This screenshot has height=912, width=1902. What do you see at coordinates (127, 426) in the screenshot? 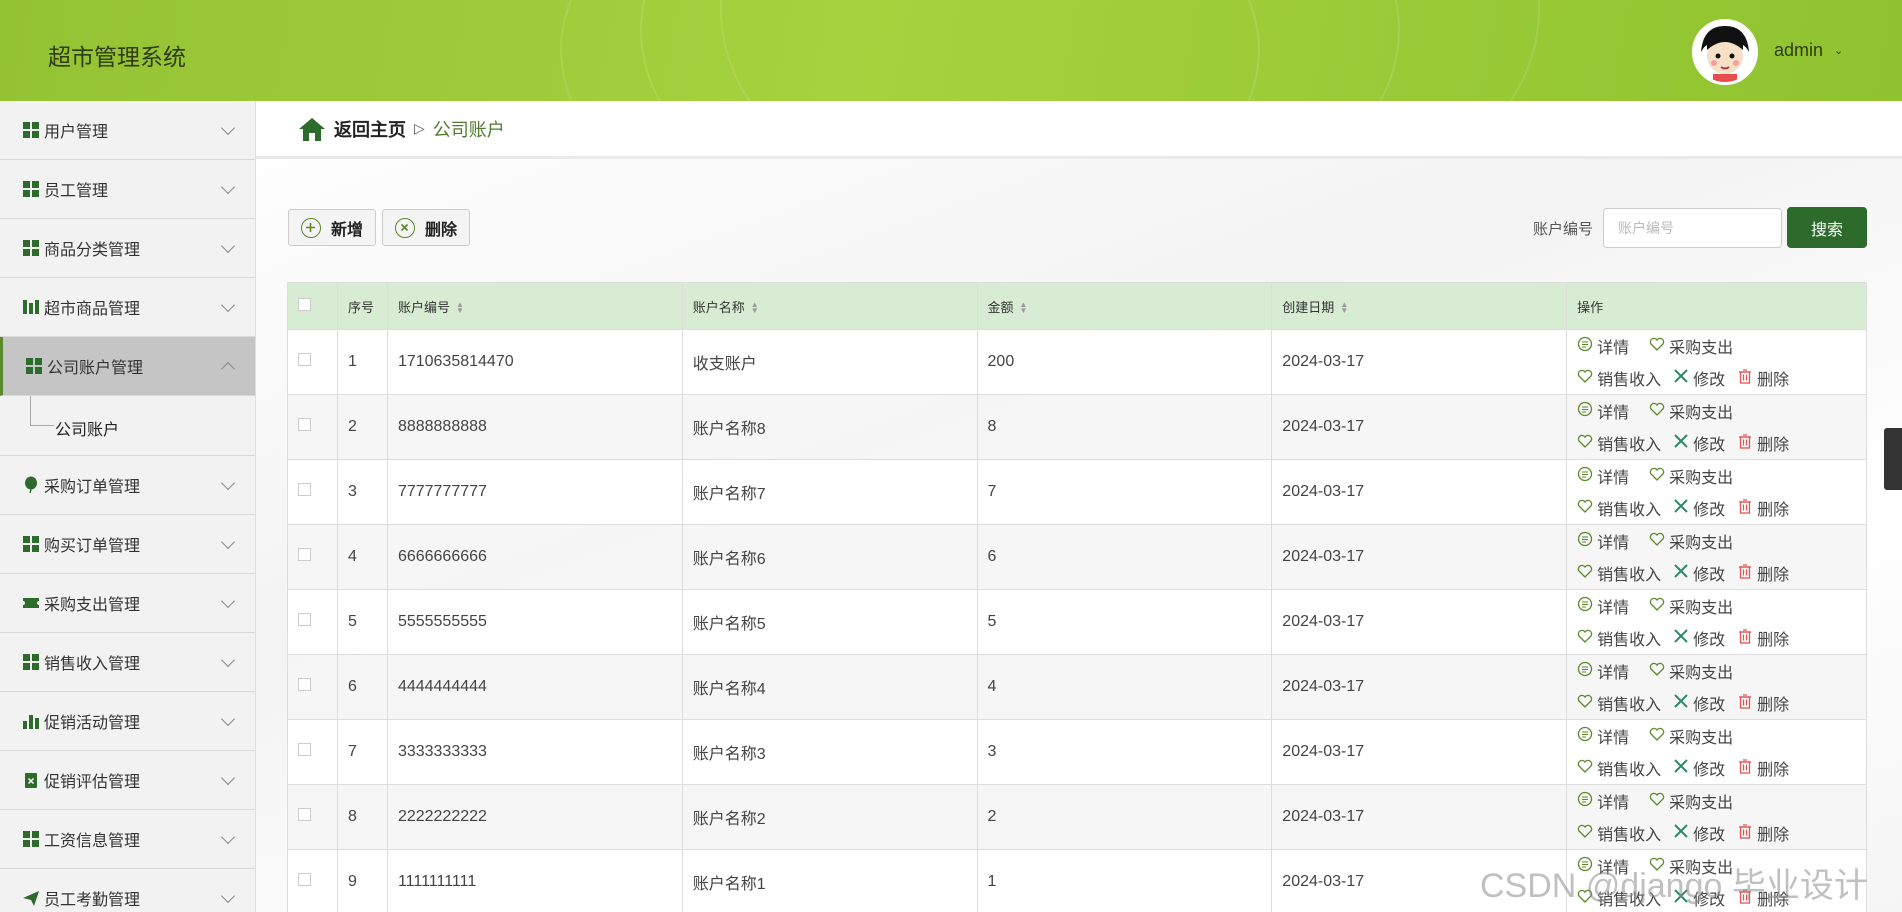
I see `sidebar-subitem-0: 公司账户` at bounding box center [127, 426].